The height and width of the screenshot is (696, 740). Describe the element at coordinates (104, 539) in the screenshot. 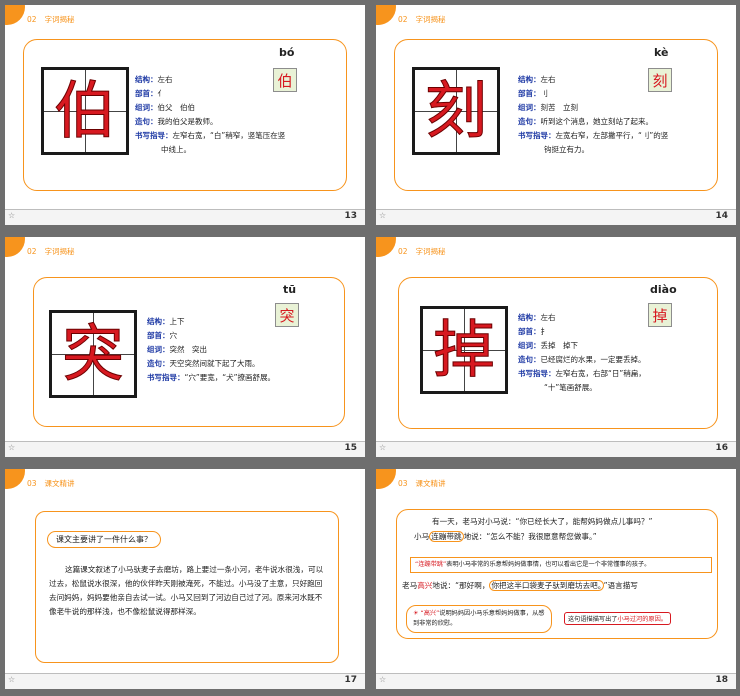

I see `question-bubble: 课文主要讲了一件什么事？` at that location.